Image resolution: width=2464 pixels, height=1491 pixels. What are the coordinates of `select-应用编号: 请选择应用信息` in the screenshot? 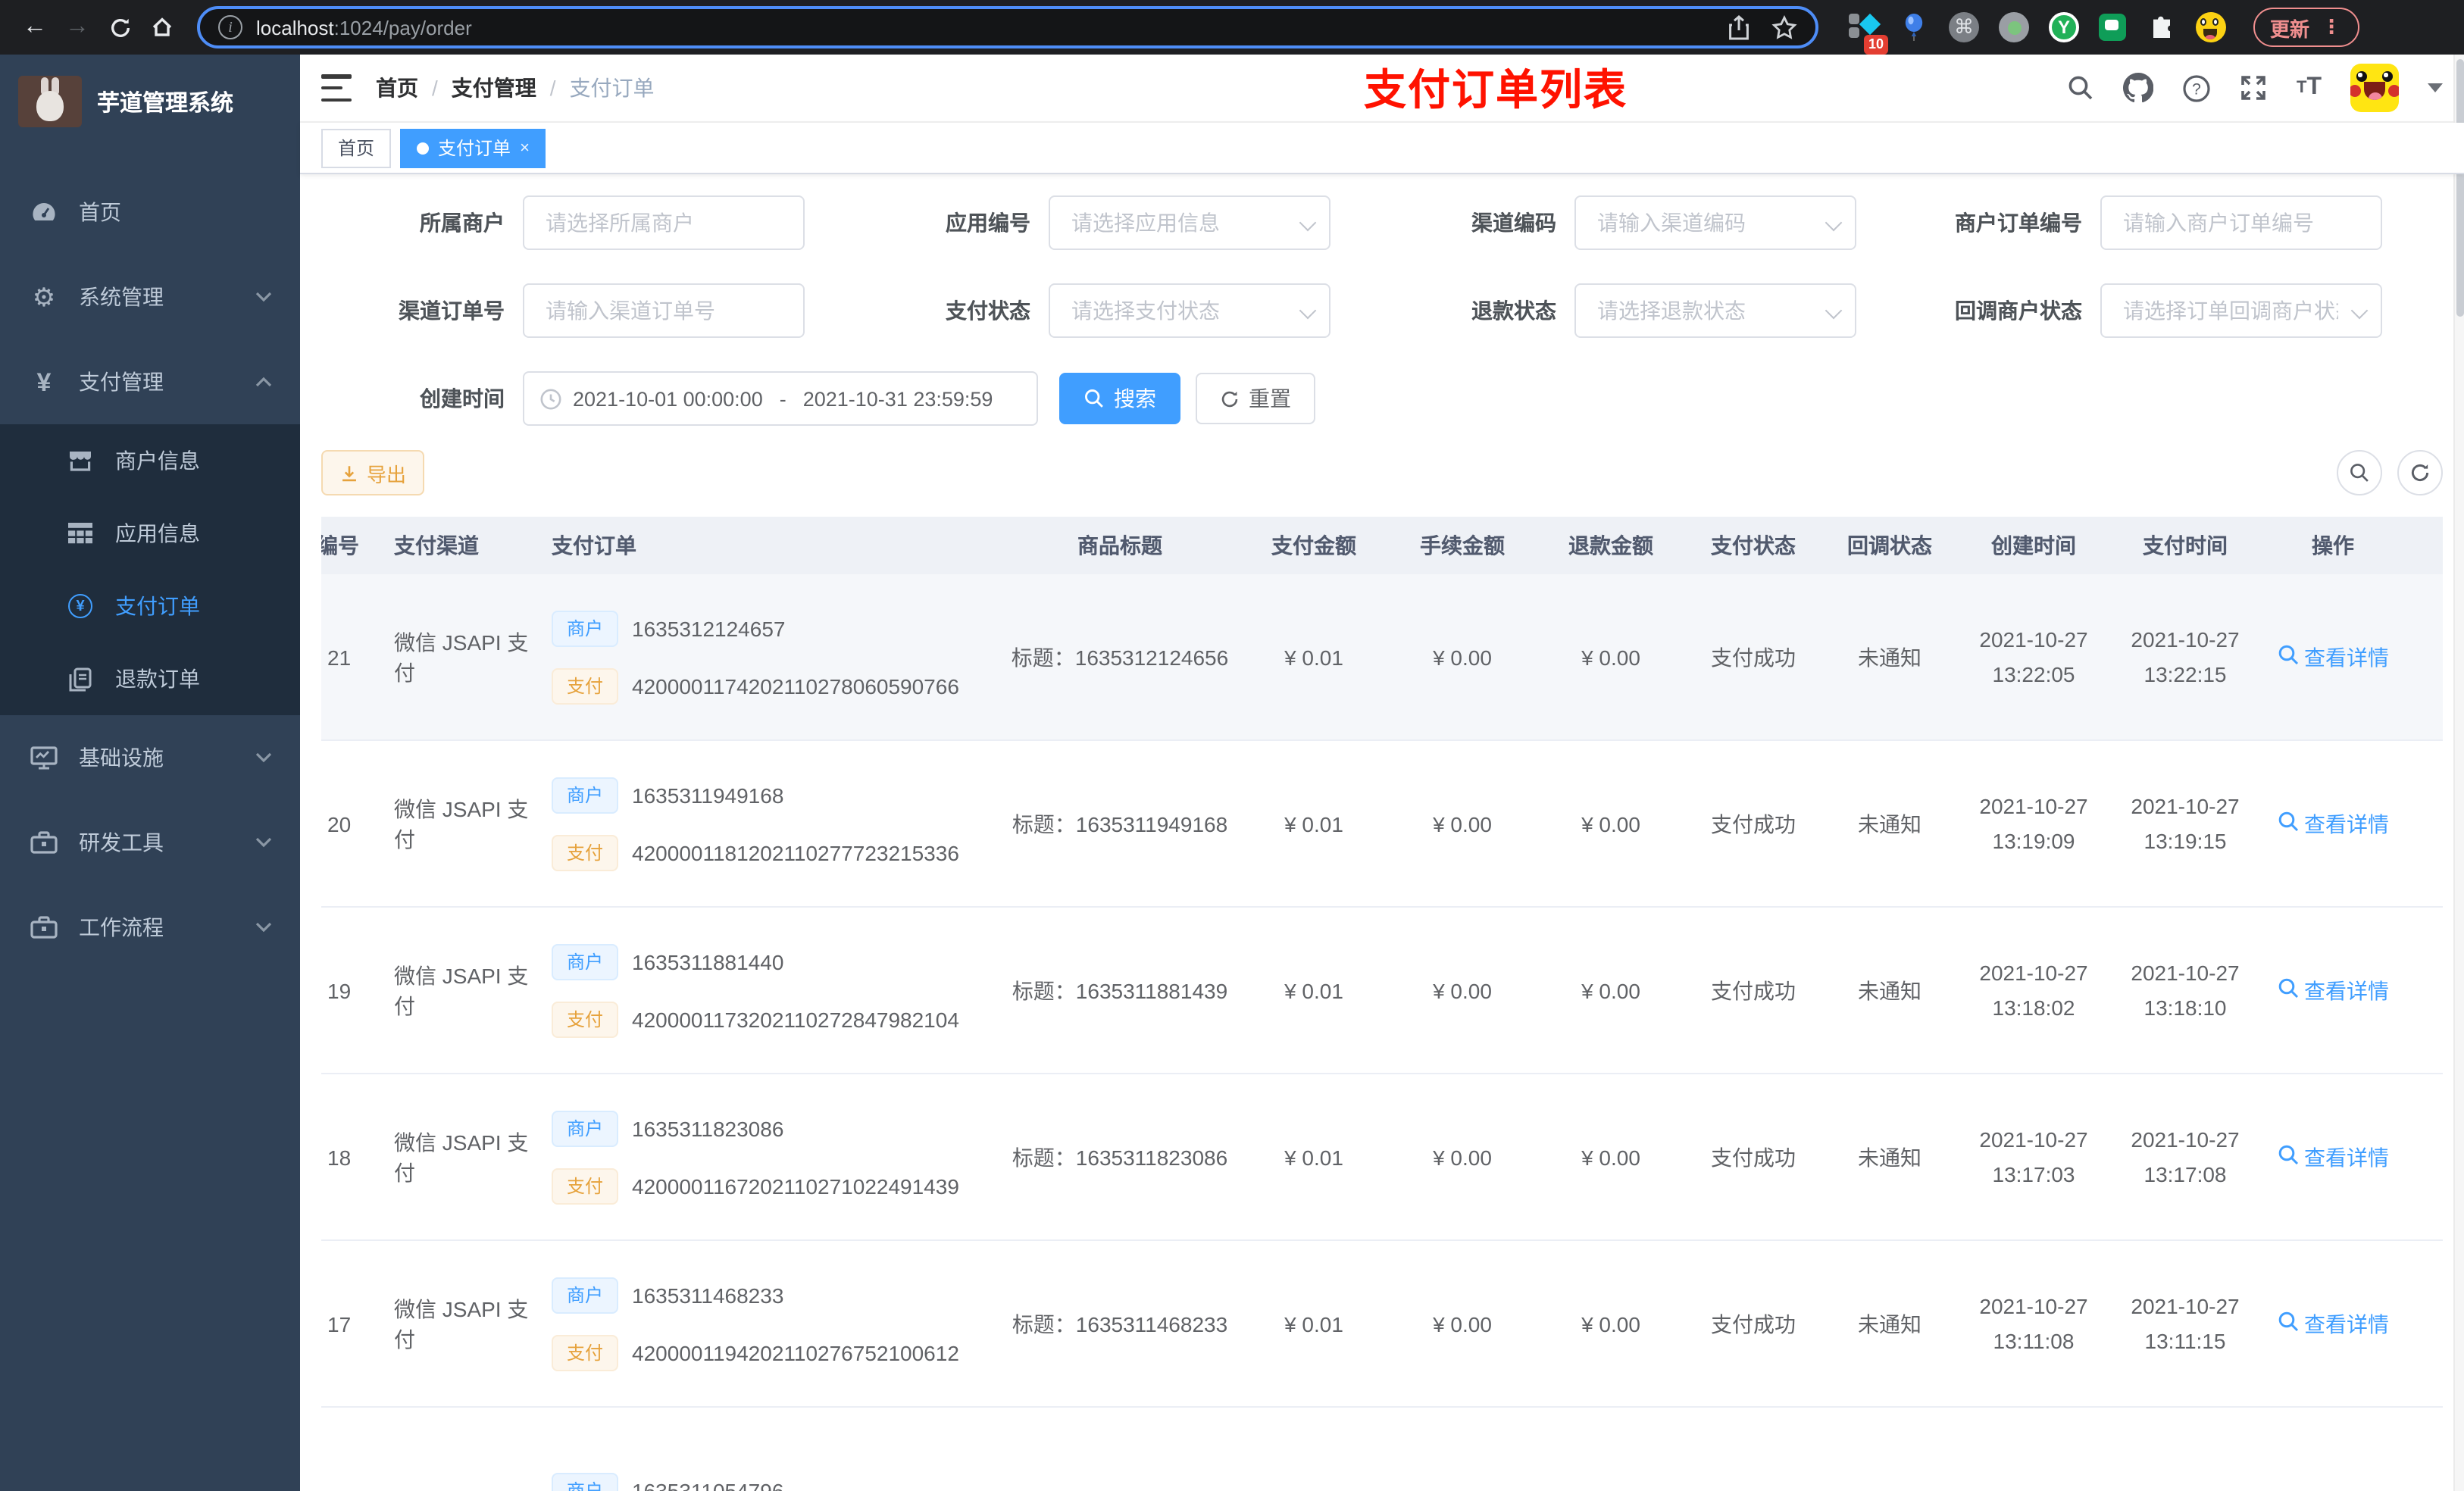 It's located at (1189, 222).